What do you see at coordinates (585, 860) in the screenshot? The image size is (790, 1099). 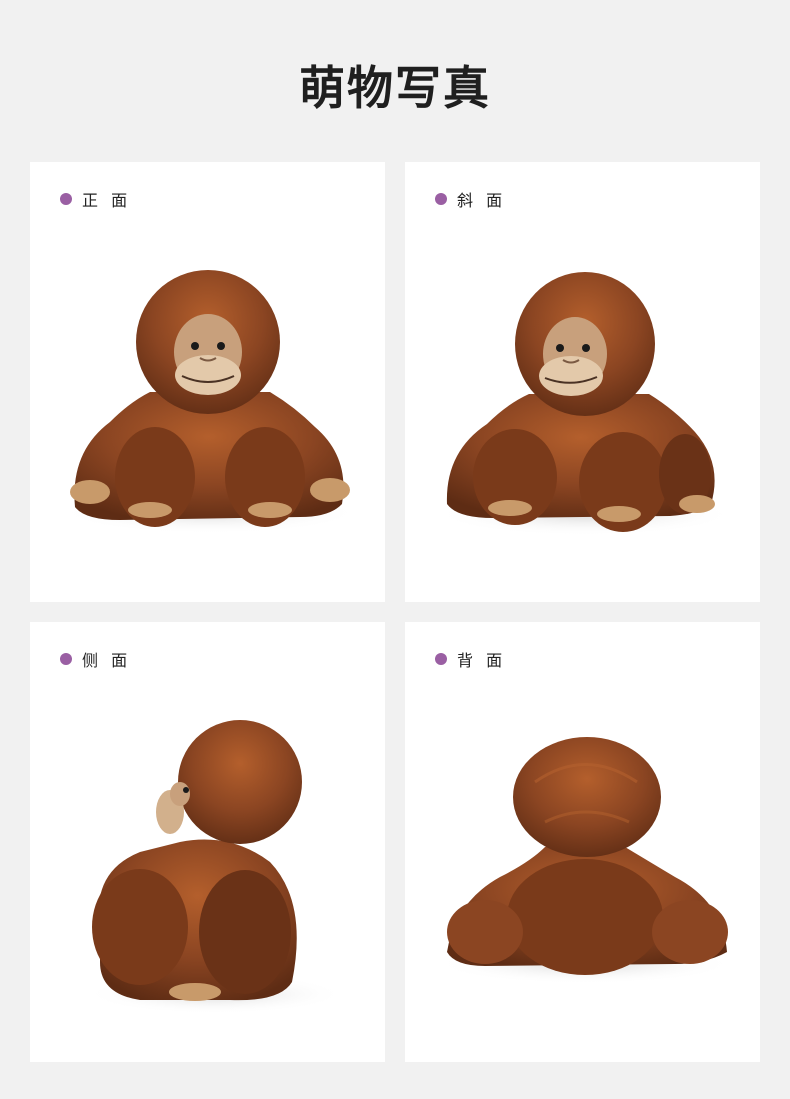 I see `orangutan-plush-back-photo` at bounding box center [585, 860].